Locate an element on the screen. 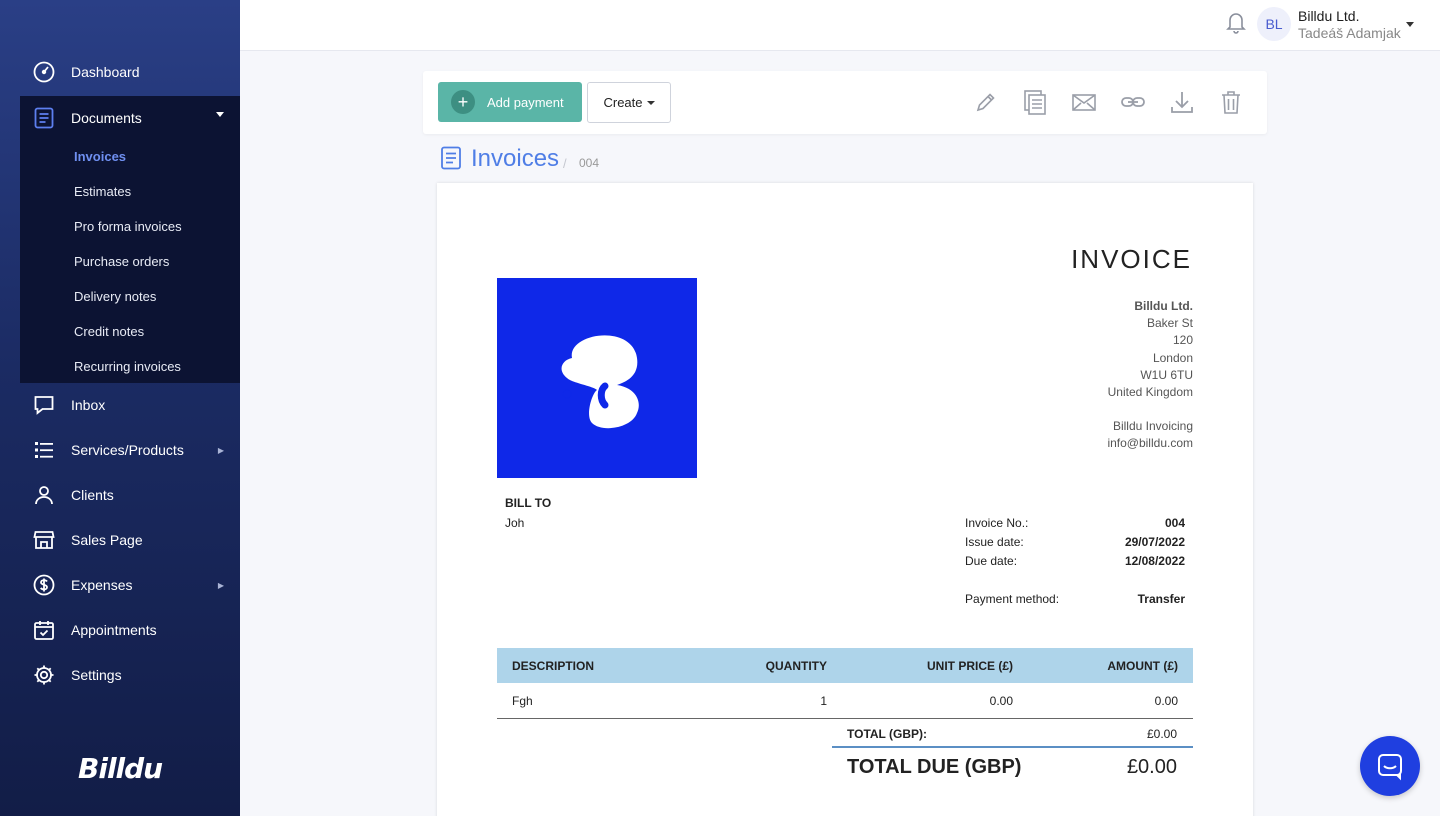 The image size is (1440, 816). sidebar-subitem-pro-forma: Pro forma invoices is located at coordinates (128, 226).